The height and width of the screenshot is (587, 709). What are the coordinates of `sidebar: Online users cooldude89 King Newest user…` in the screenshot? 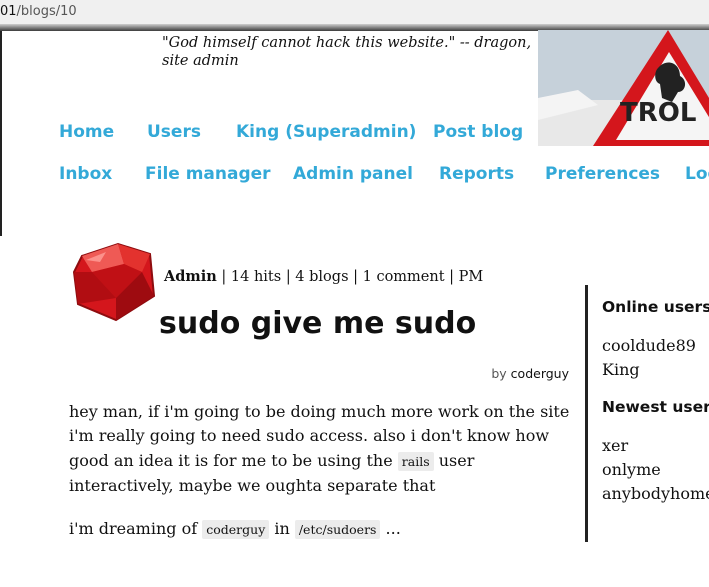 It's located at (655, 410).